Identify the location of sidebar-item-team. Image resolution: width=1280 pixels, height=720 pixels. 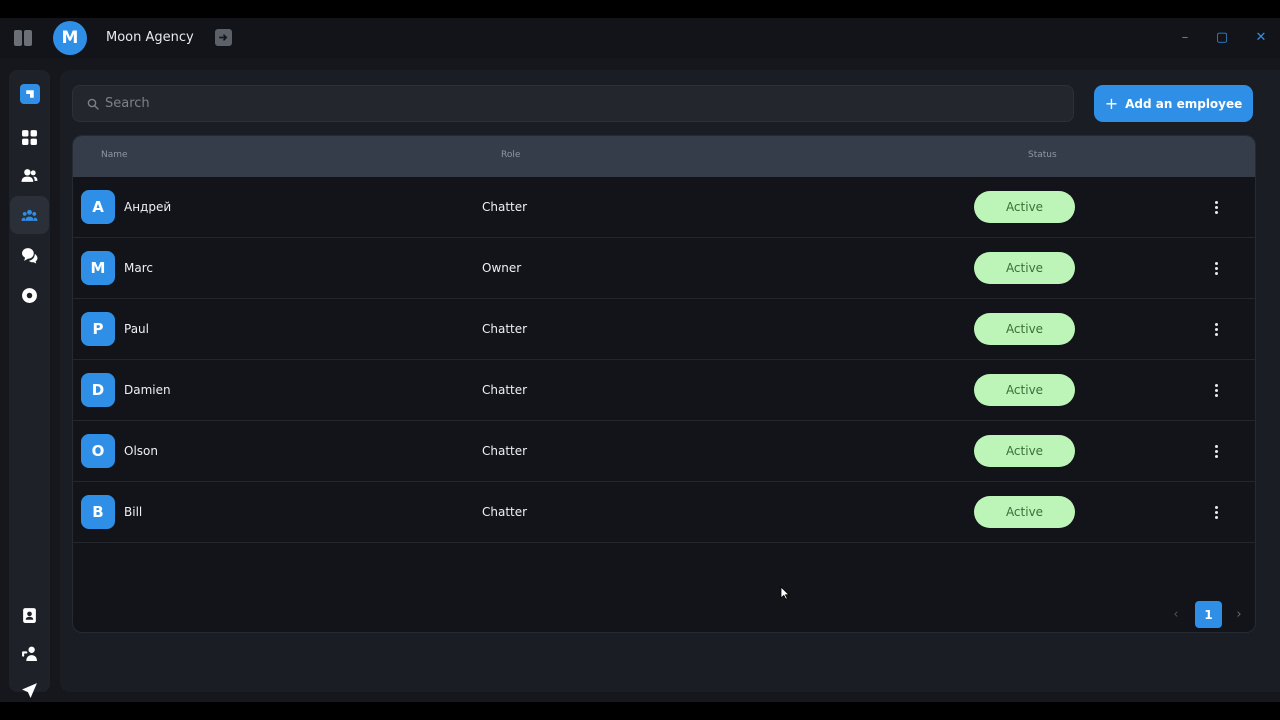
(29, 215).